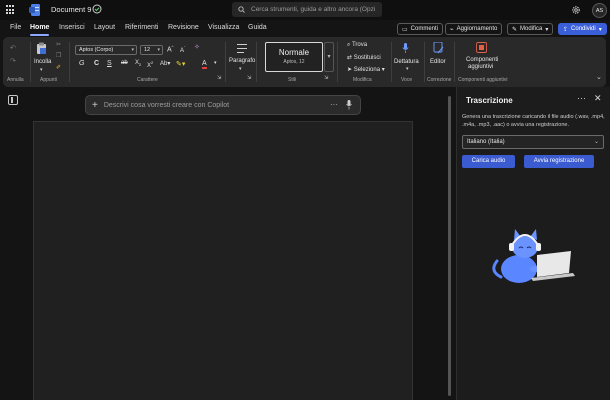  I want to click on search-icon: ⌕, so click(349, 45).